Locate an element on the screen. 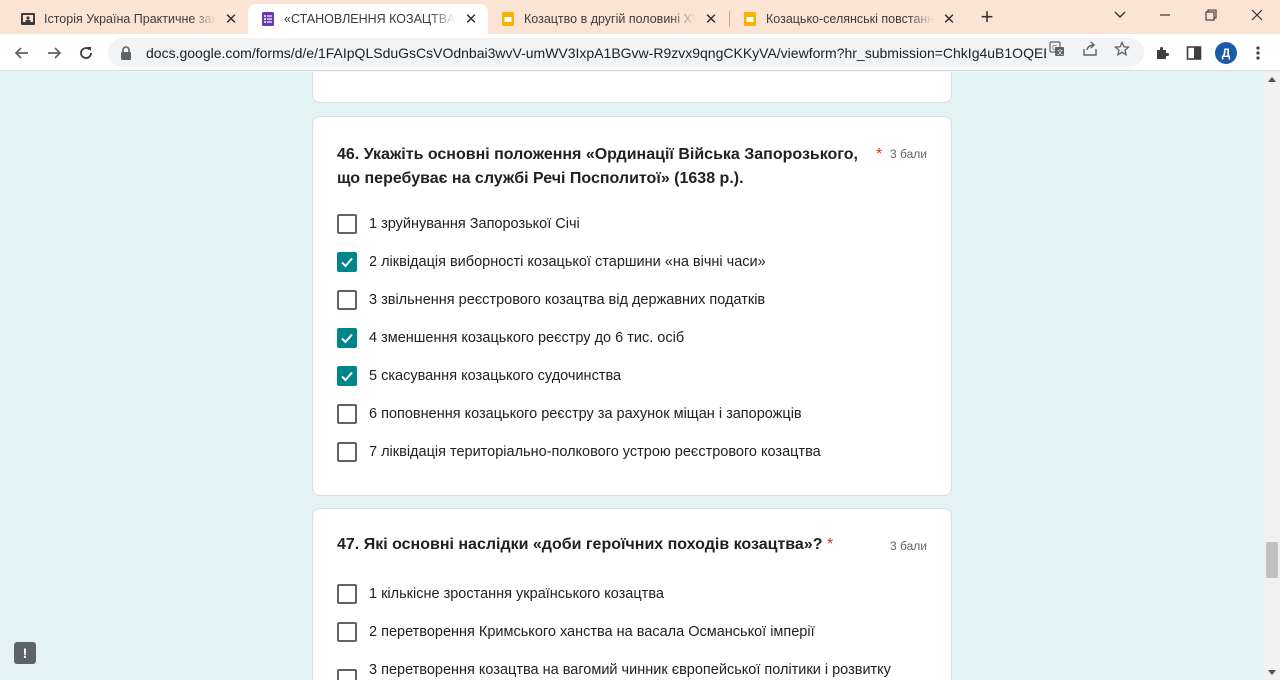 This screenshot has height=680, width=1280. tab-title: «СТАНОВЛЕННЯ КОЗАЦТВА (XVI is located at coordinates (370, 19).